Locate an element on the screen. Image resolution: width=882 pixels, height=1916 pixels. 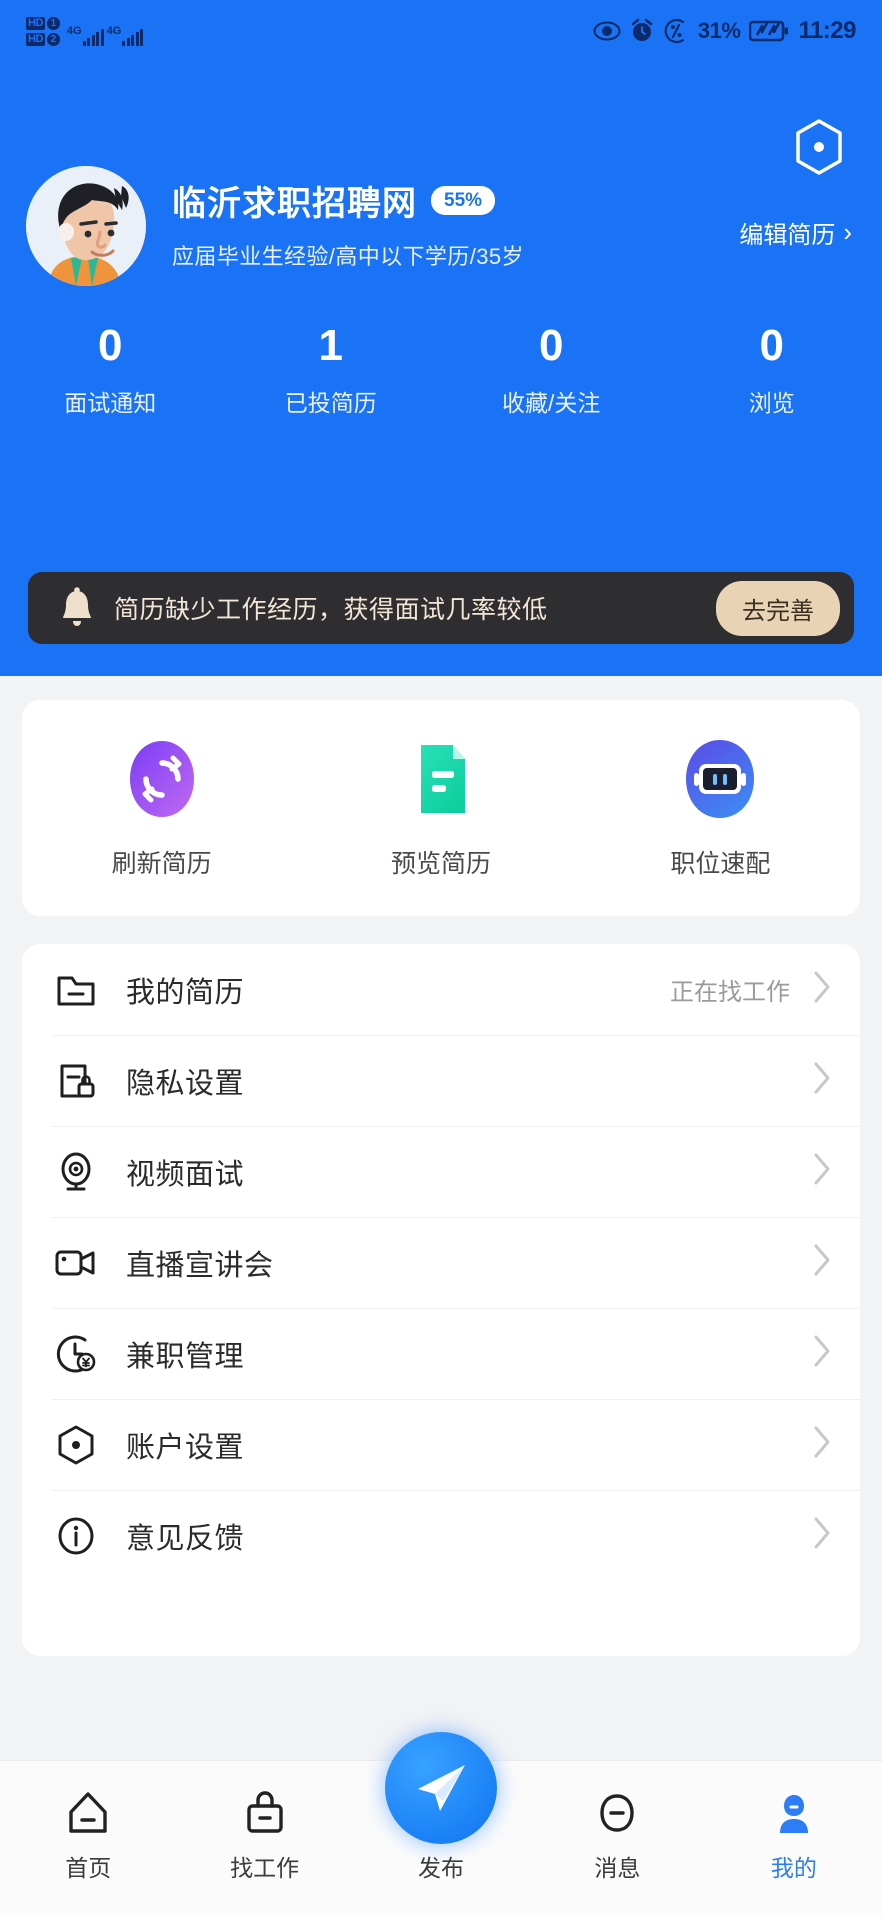
tab-mine: 我的 is located at coordinates (794, 1835).